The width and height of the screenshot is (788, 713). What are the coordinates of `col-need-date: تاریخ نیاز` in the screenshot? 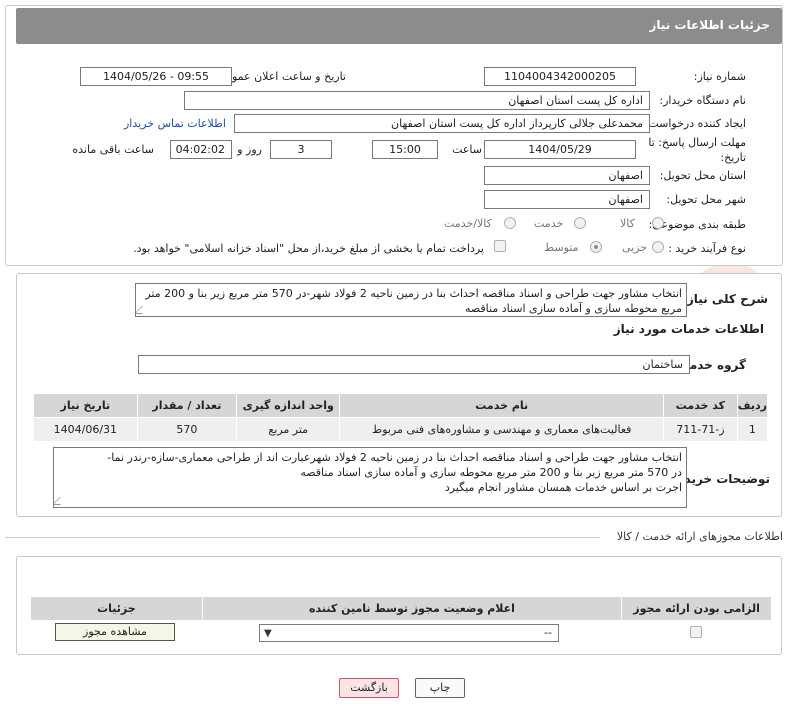 It's located at (85, 405).